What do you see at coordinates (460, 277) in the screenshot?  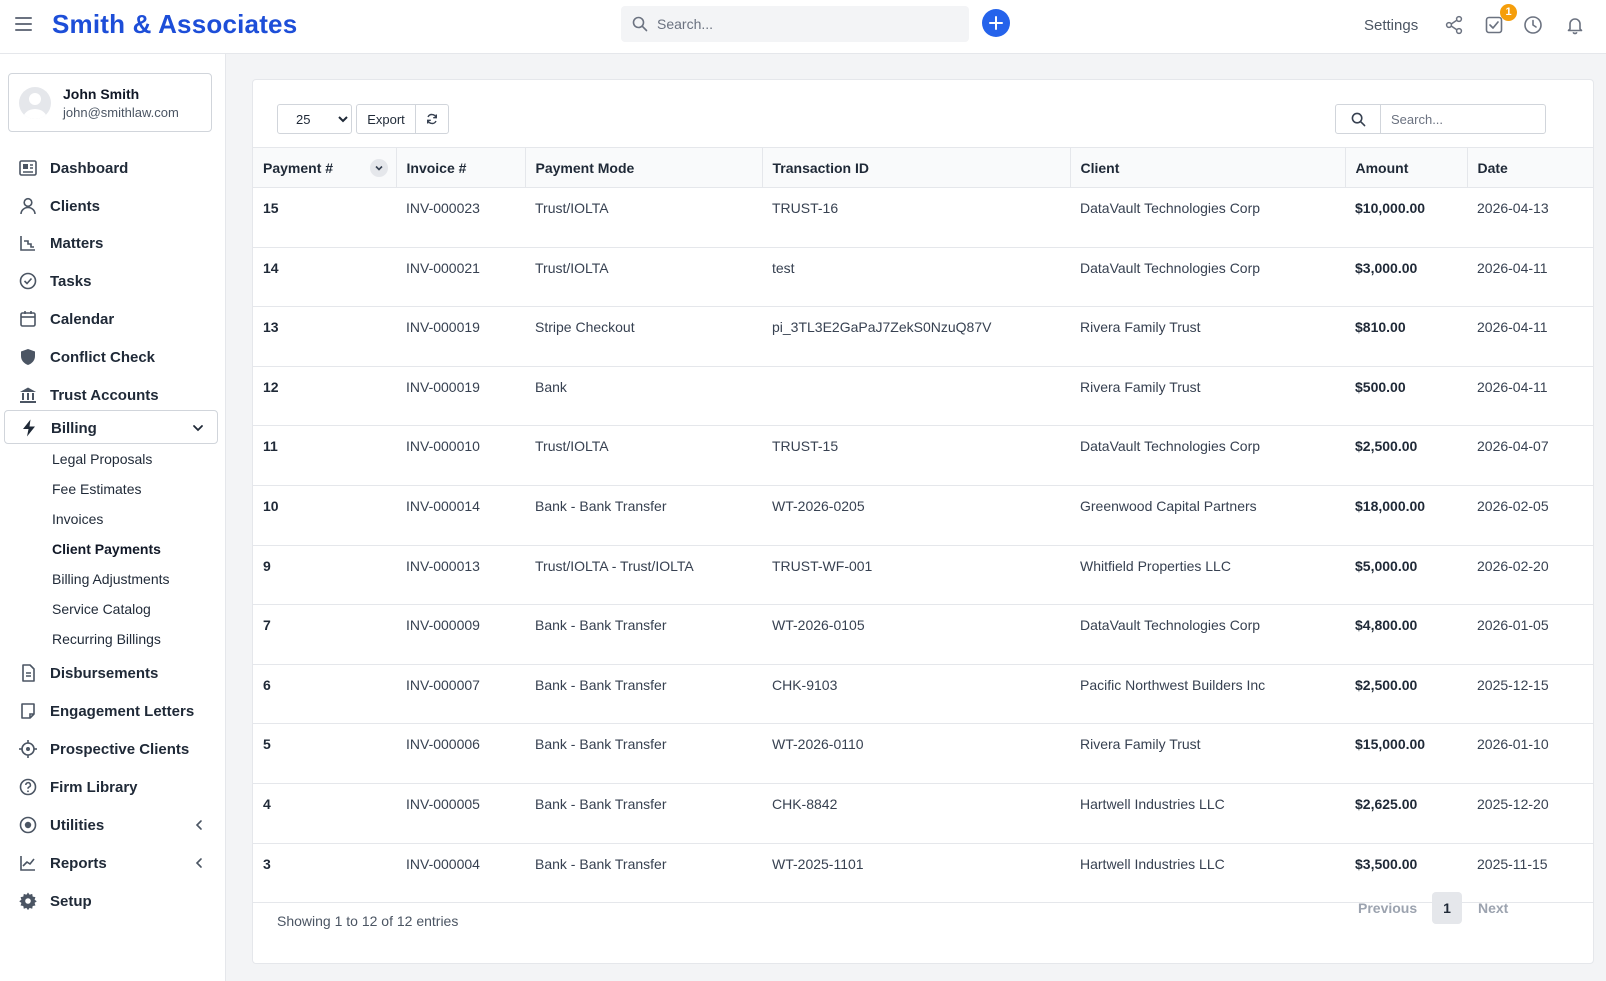 I see `cell-invoice-number: INV-000021` at bounding box center [460, 277].